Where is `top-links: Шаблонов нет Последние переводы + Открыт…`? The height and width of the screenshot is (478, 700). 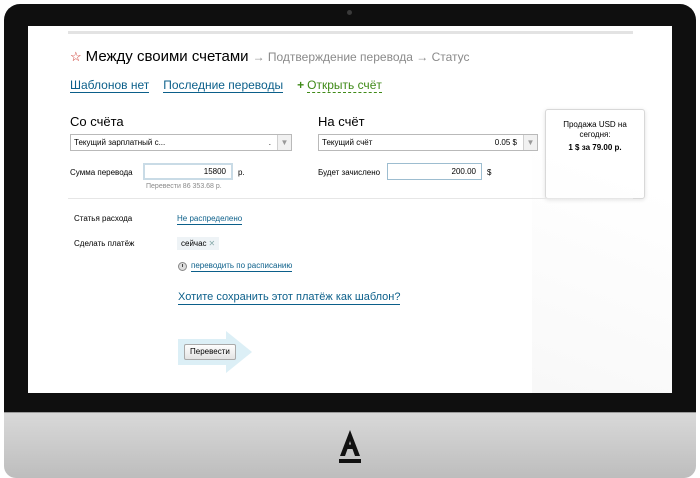 top-links: Шаблонов нет Последние переводы + Открыт… is located at coordinates (226, 85).